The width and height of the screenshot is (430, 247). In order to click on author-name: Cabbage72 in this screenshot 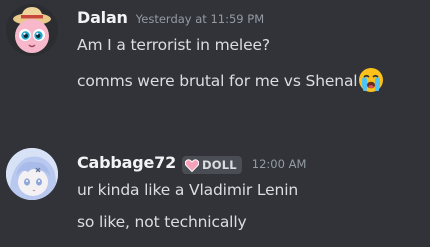, I will do `click(126, 162)`.